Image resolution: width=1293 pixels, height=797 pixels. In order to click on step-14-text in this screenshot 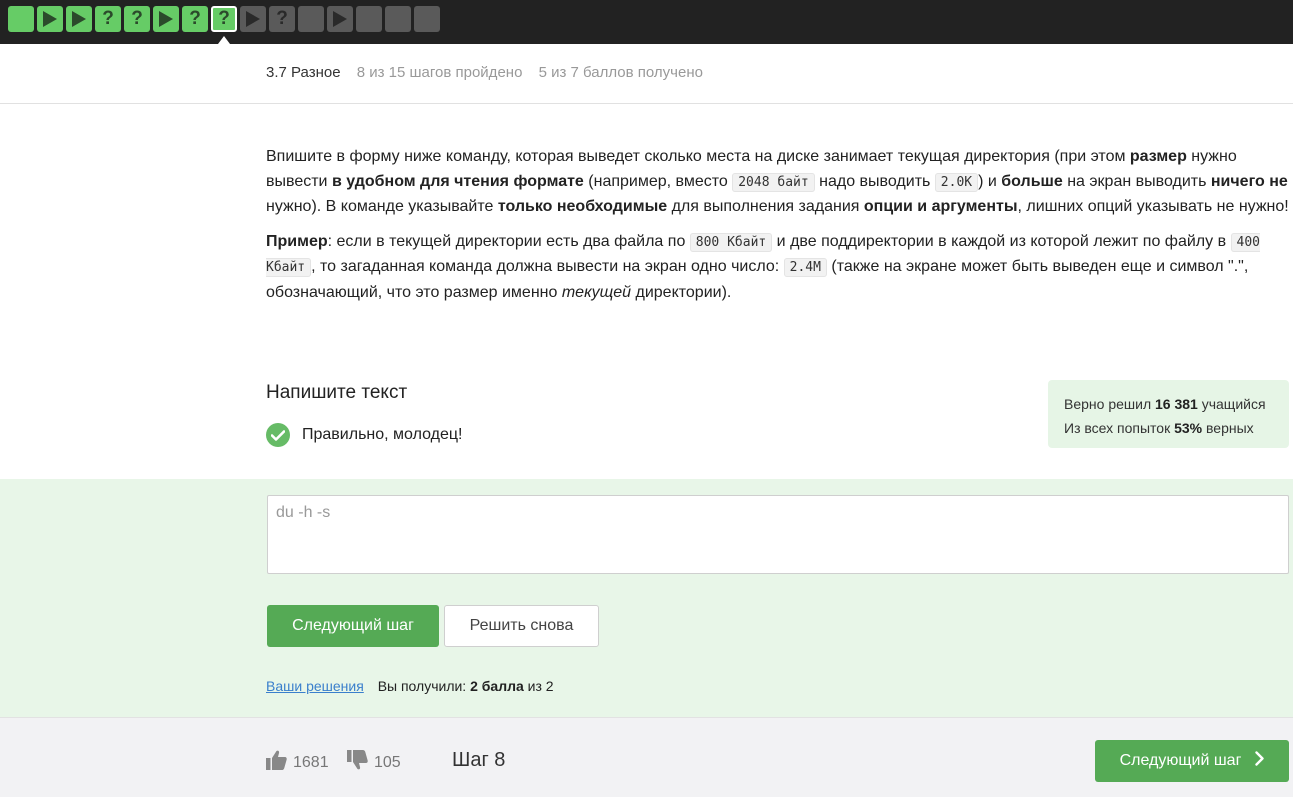, I will do `click(398, 19)`.